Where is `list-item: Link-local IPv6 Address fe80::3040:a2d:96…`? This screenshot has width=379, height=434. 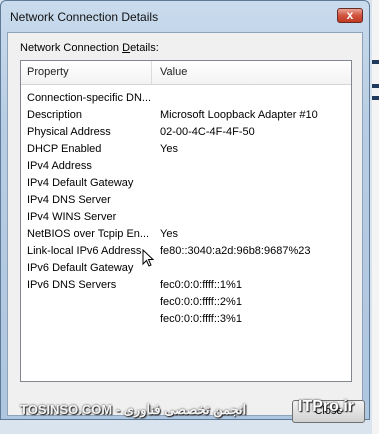
list-item: Link-local IPv6 Address fe80::3040:a2d:96… is located at coordinates (186, 252).